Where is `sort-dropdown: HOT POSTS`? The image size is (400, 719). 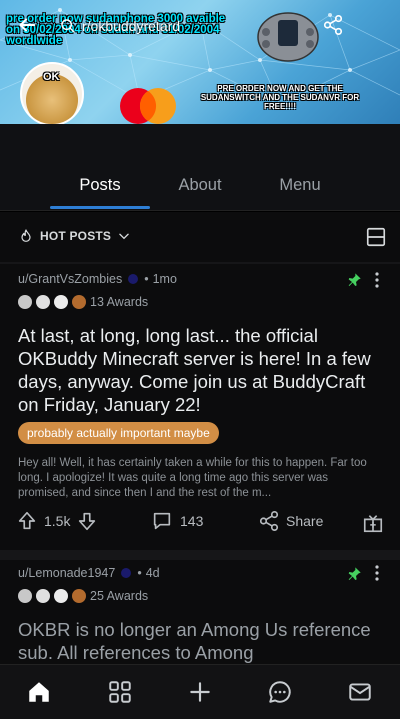 sort-dropdown: HOT POSTS is located at coordinates (74, 236).